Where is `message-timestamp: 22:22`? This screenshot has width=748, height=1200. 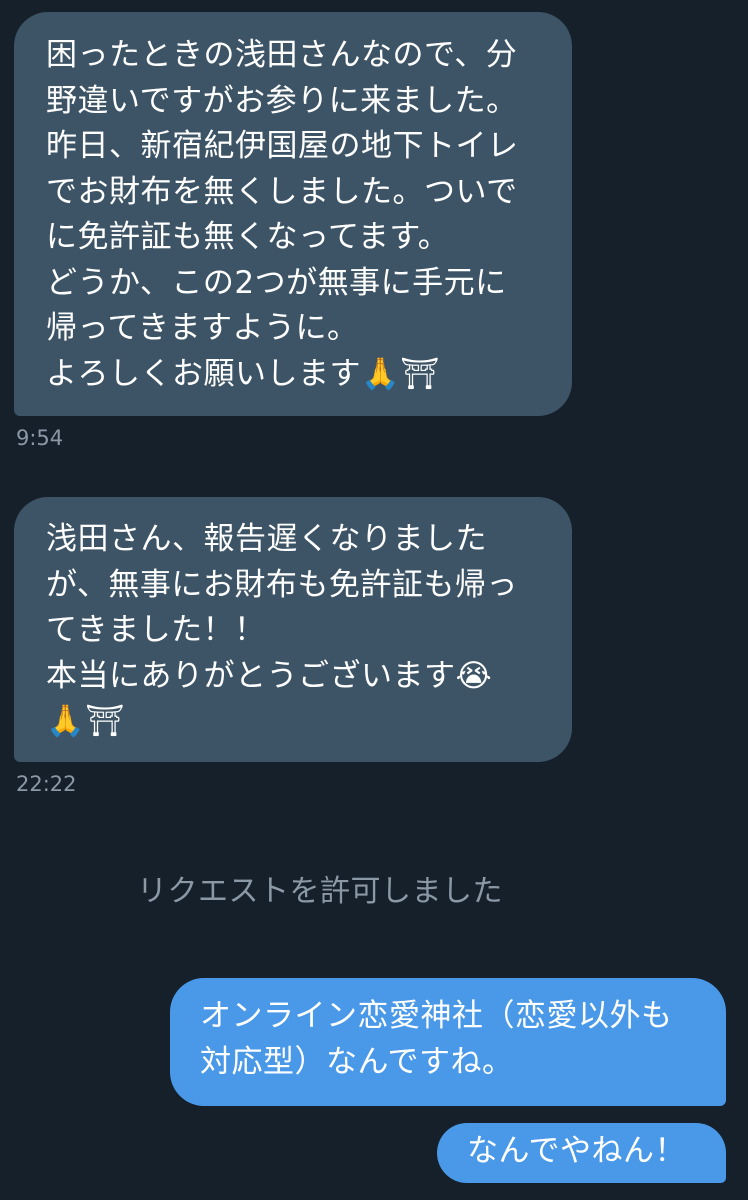 message-timestamp: 22:22 is located at coordinates (46, 784).